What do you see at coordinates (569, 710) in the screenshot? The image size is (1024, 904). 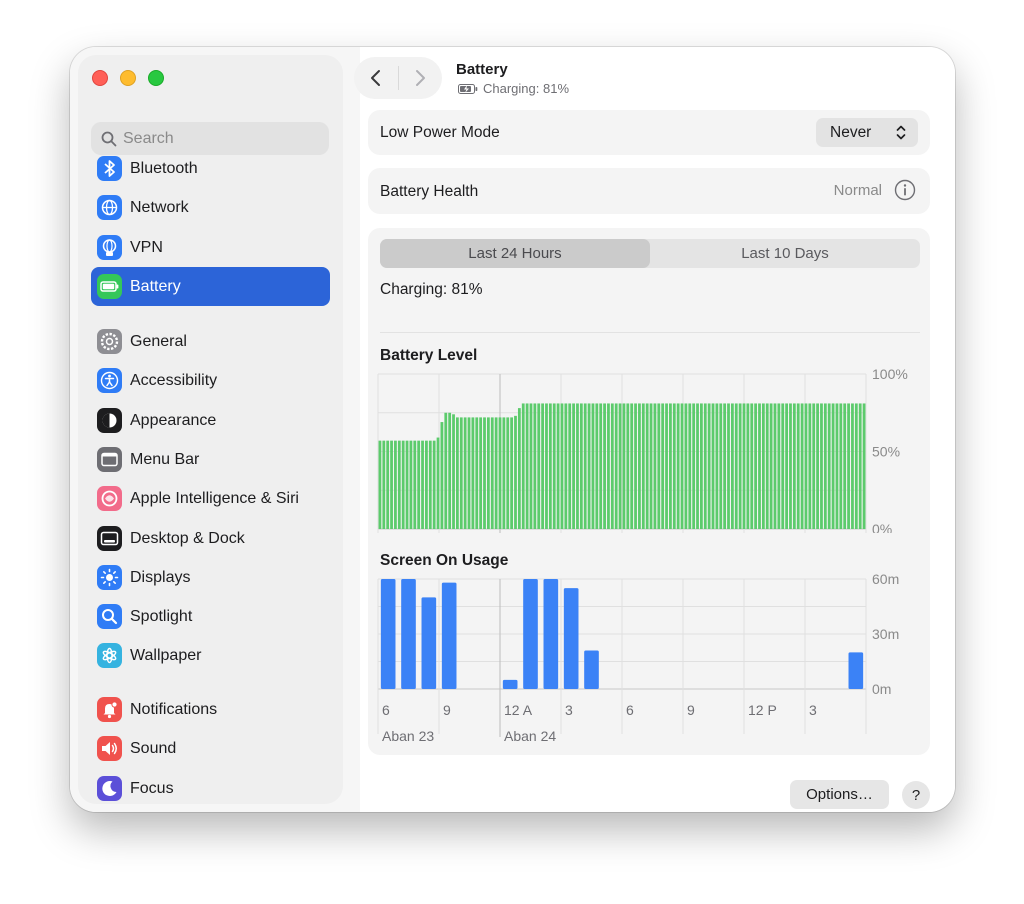 I see `x-tick-label: 3` at bounding box center [569, 710].